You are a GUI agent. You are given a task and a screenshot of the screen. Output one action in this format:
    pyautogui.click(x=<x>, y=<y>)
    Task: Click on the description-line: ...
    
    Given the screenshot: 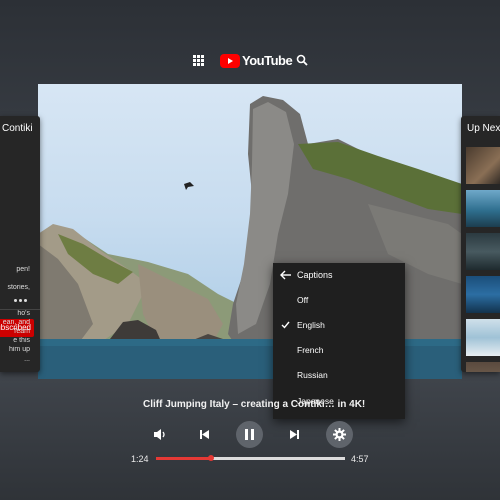 What is the action you would take?
    pyautogui.click(x=27, y=359)
    